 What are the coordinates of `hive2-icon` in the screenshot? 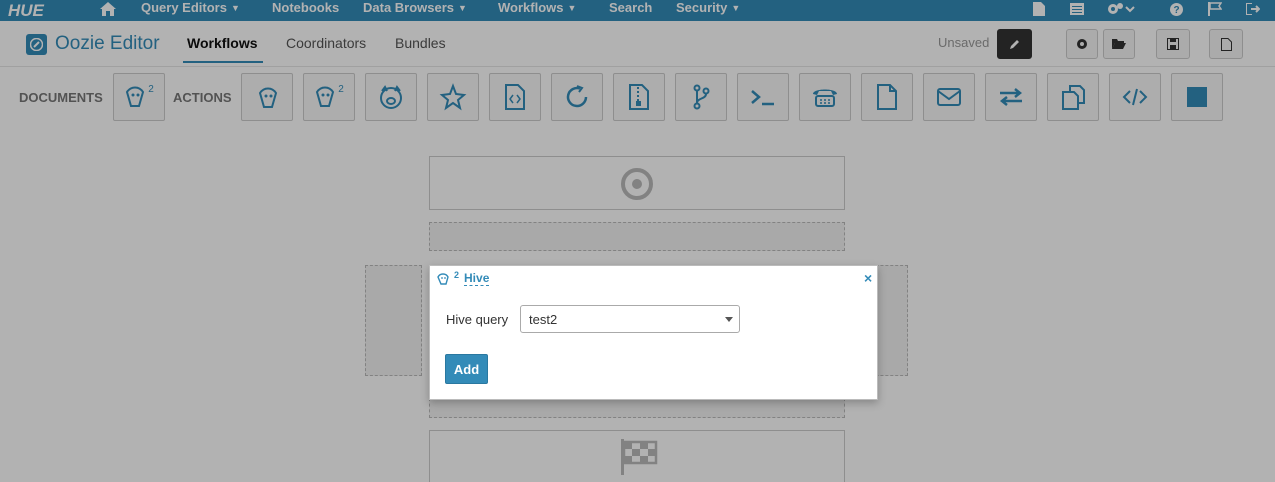 It's located at (443, 279).